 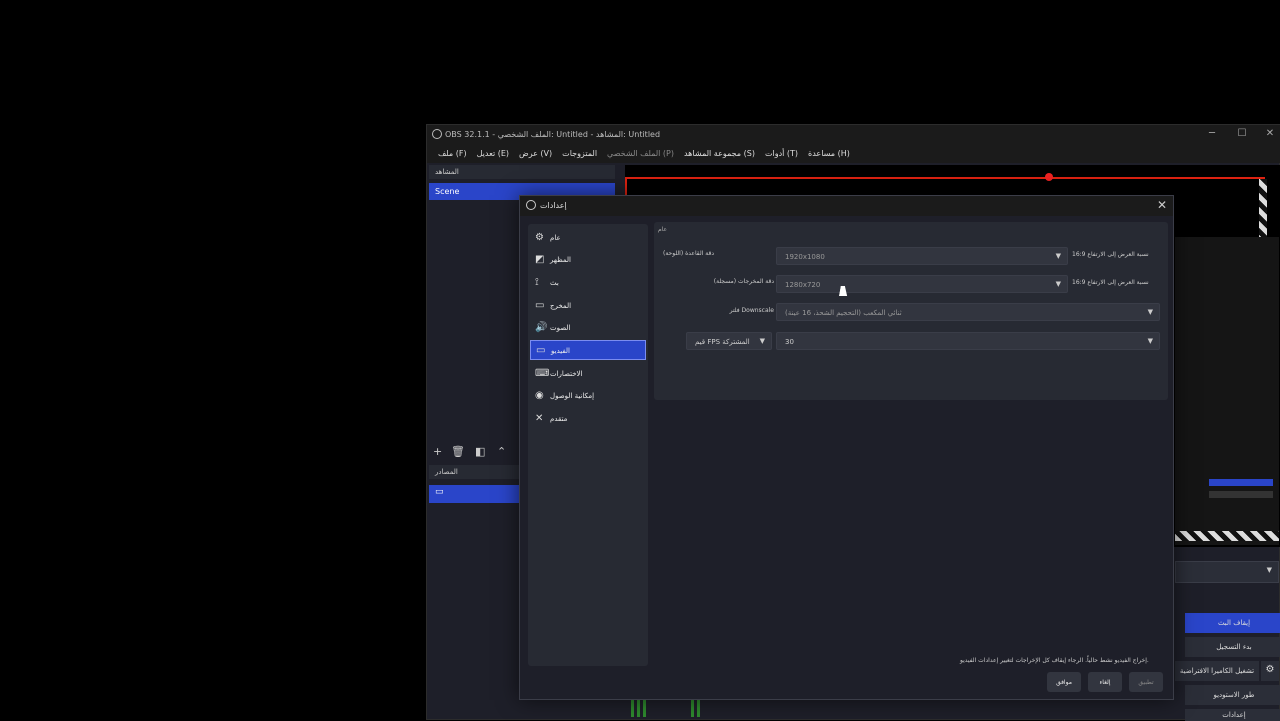 I want to click on nav-label: الصوت, so click(x=560, y=328).